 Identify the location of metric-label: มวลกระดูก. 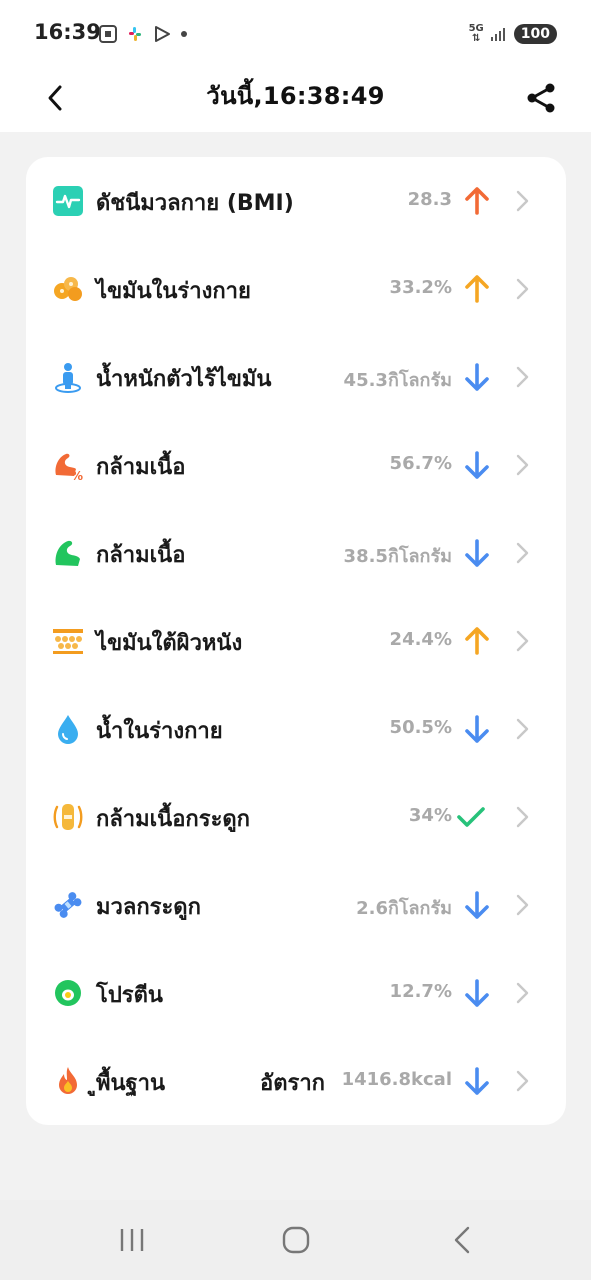
(148, 907).